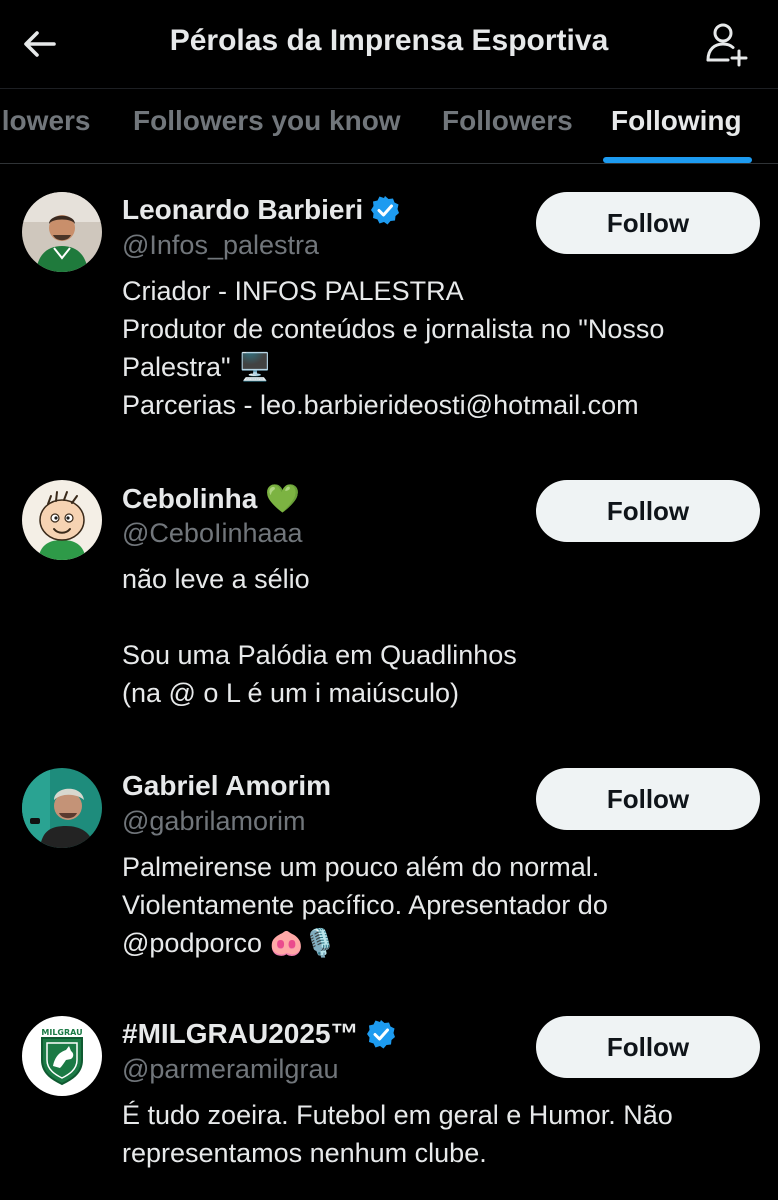 The image size is (778, 1200). Describe the element at coordinates (304, 1153) in the screenshot. I see `bio-line: representamos nenhum clube.` at that location.